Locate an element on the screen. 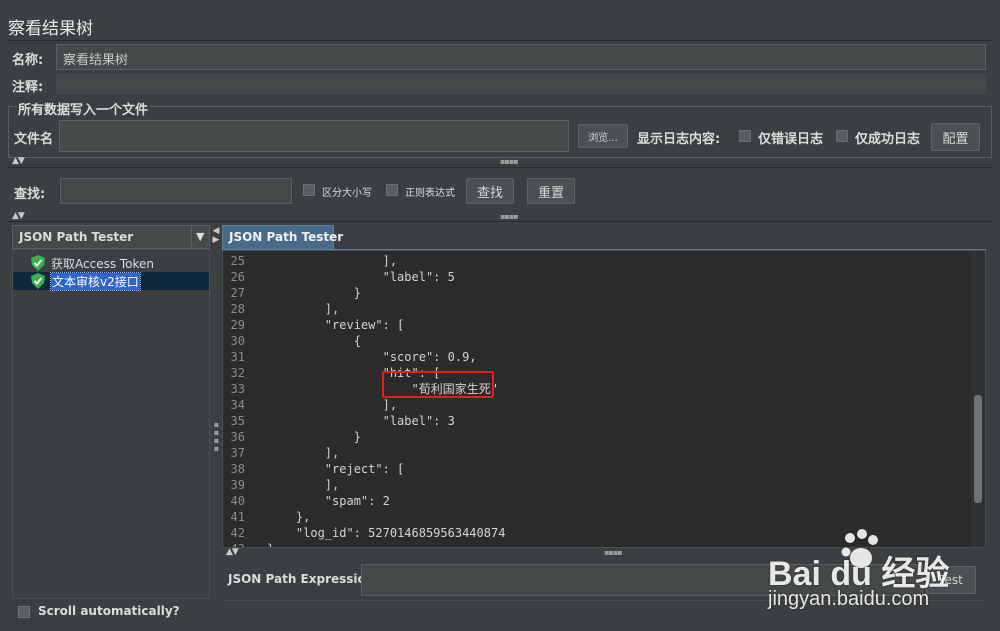  collapse-left-right-icon: ◀▶ is located at coordinates (216, 235).